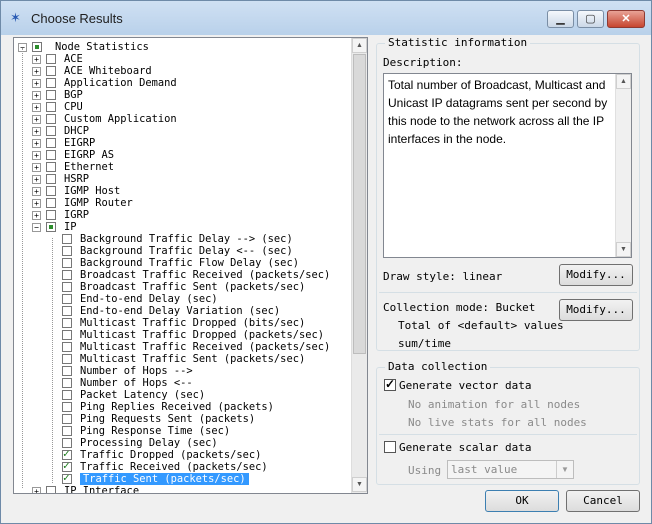  Describe the element at coordinates (205, 311) in the screenshot. I see `ip-statistic-item: End-to-end Delay Variation (sec)` at that location.